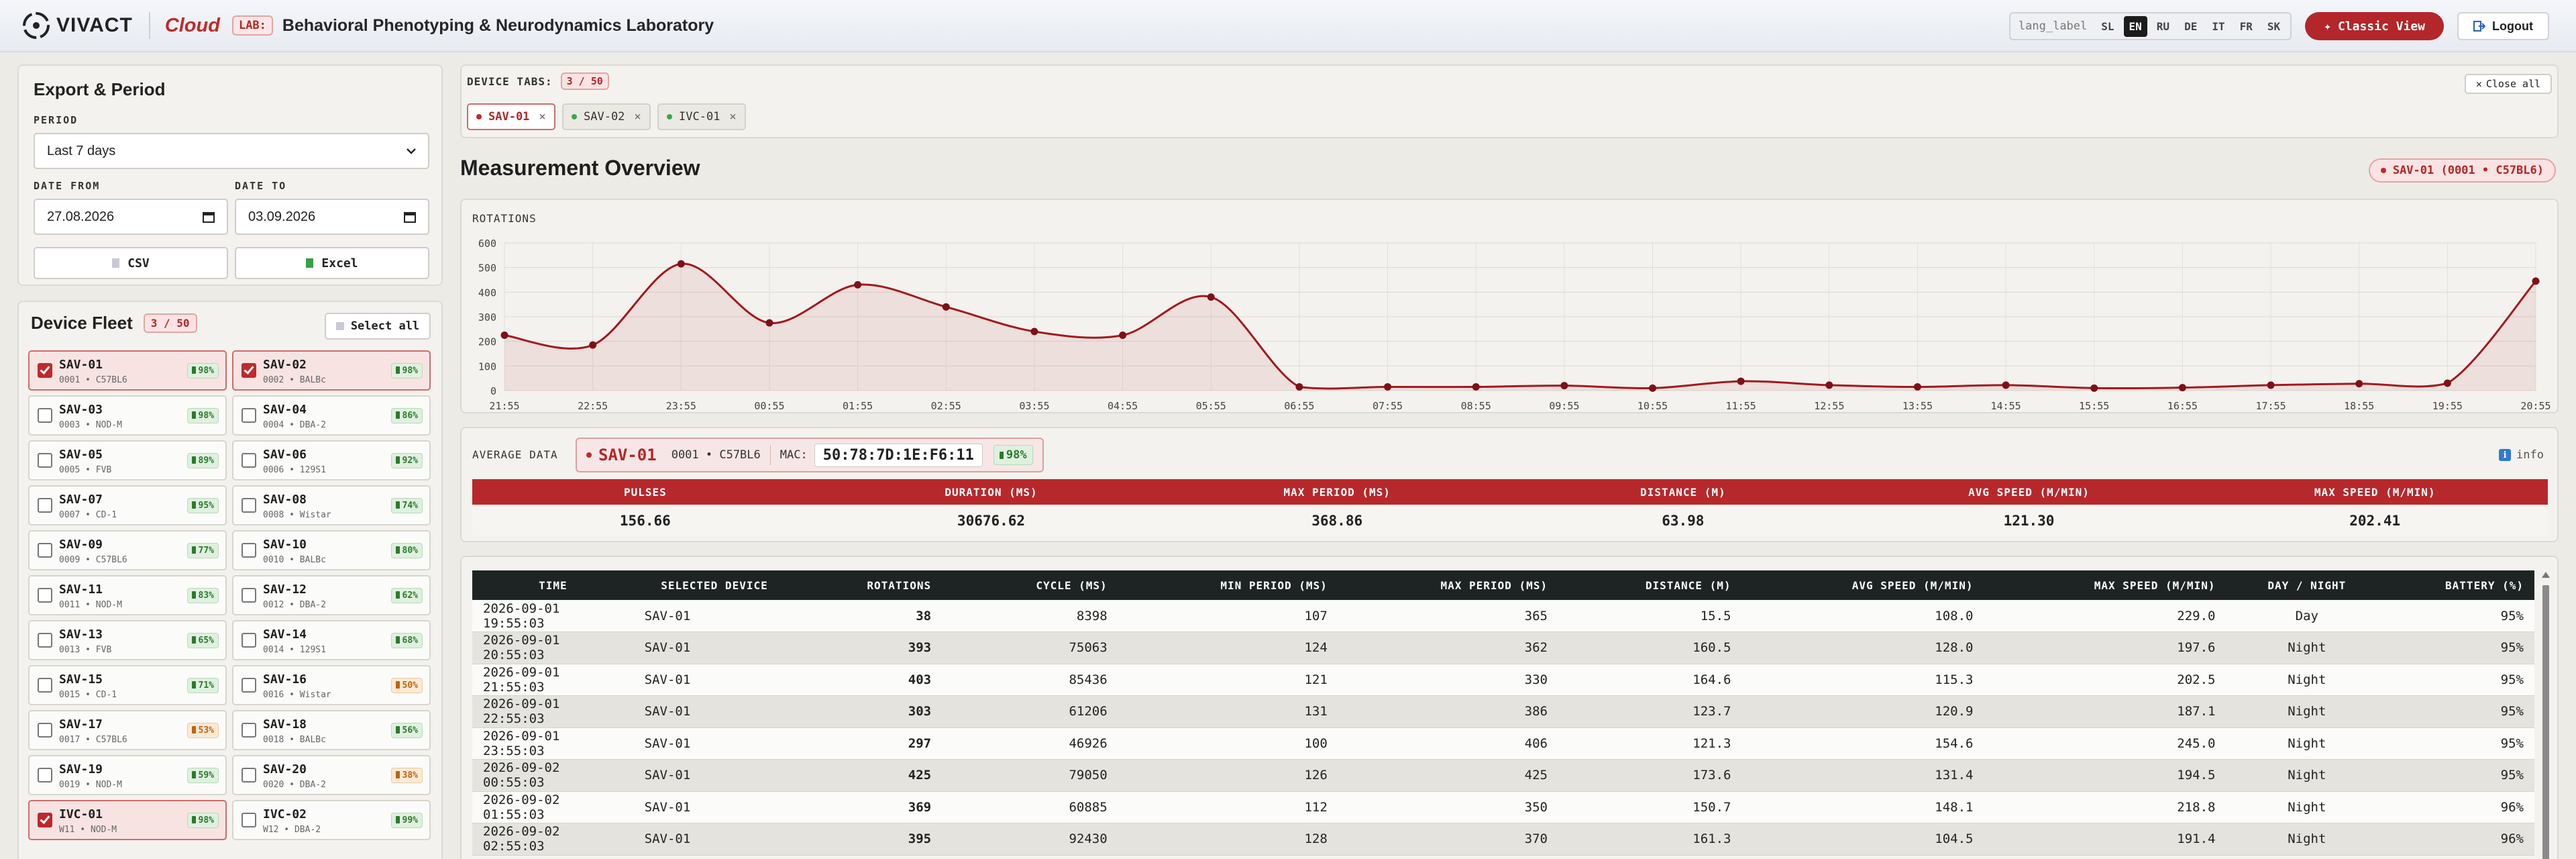 The image size is (2576, 859). What do you see at coordinates (332, 263) in the screenshot?
I see `excel-export-button: Excel` at bounding box center [332, 263].